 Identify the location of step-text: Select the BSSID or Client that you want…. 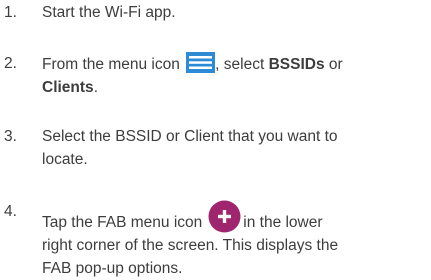
(234, 148).